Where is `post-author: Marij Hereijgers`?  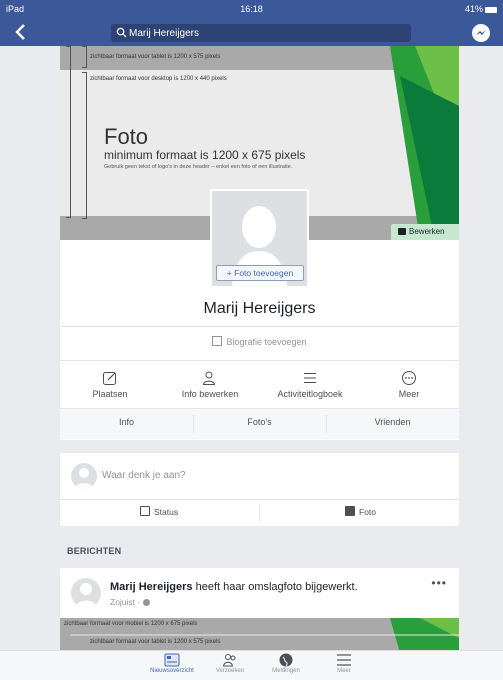 post-author: Marij Hereijgers is located at coordinates (151, 587).